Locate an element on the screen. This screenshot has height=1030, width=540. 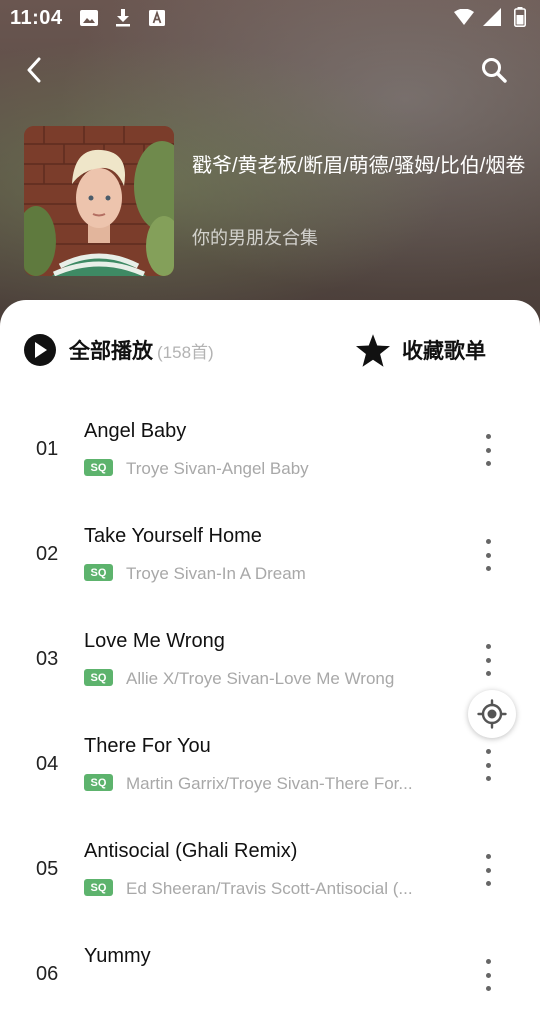
song-row: 06 Yummy is located at coordinates (270, 977).